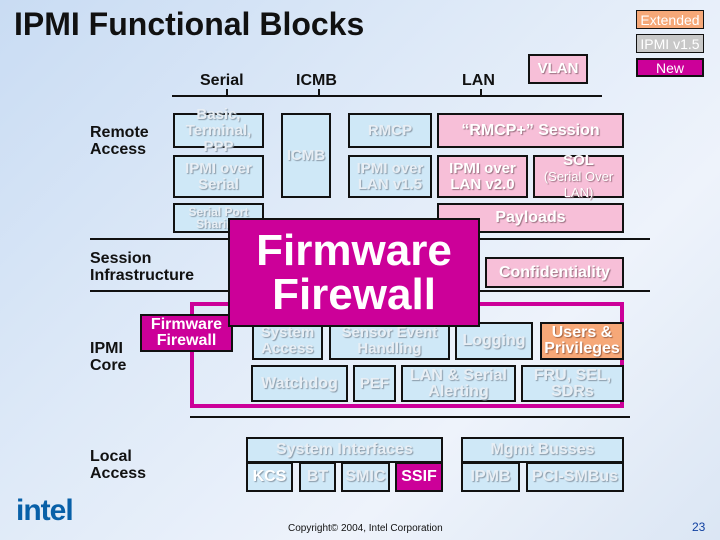  What do you see at coordinates (189, 24) in the screenshot?
I see `page-title: IPMI Functional Blocks` at bounding box center [189, 24].